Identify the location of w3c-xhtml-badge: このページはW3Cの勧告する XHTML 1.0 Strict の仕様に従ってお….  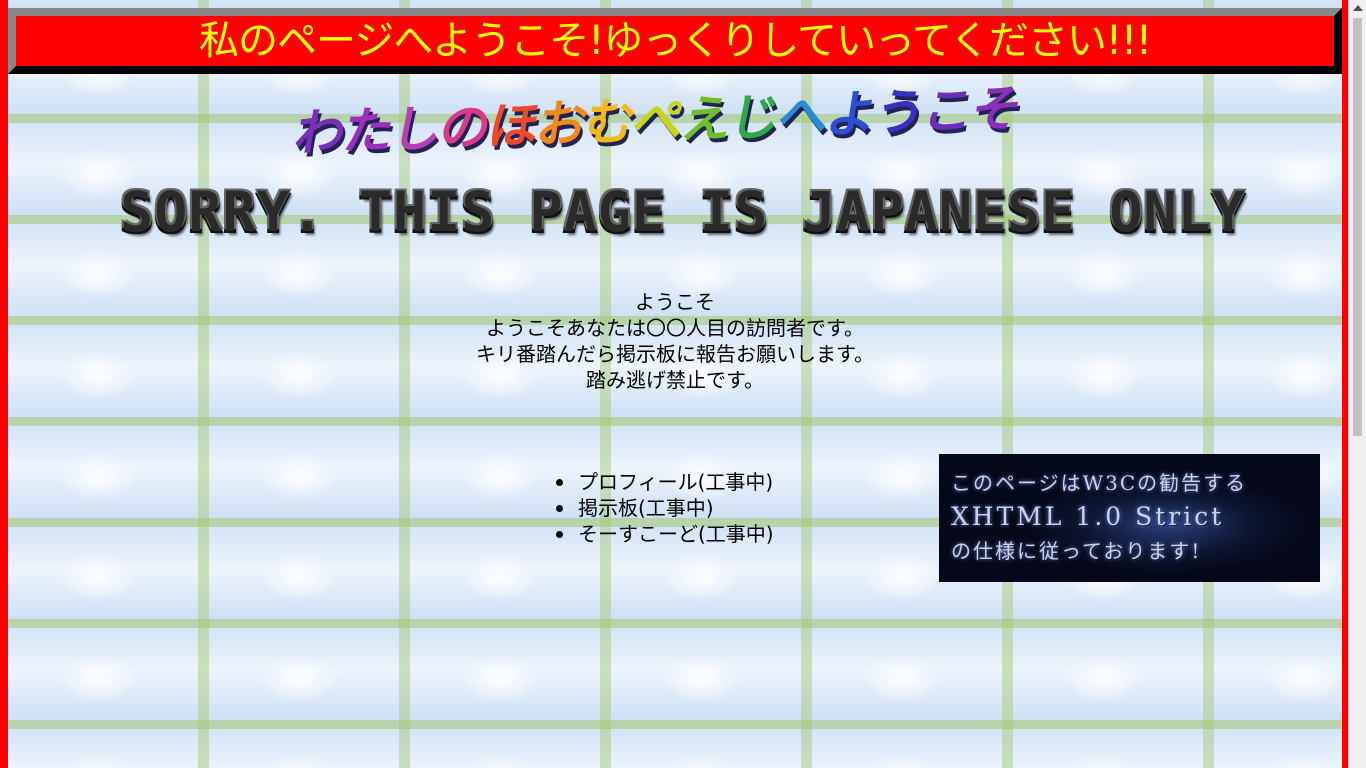
(1129, 518).